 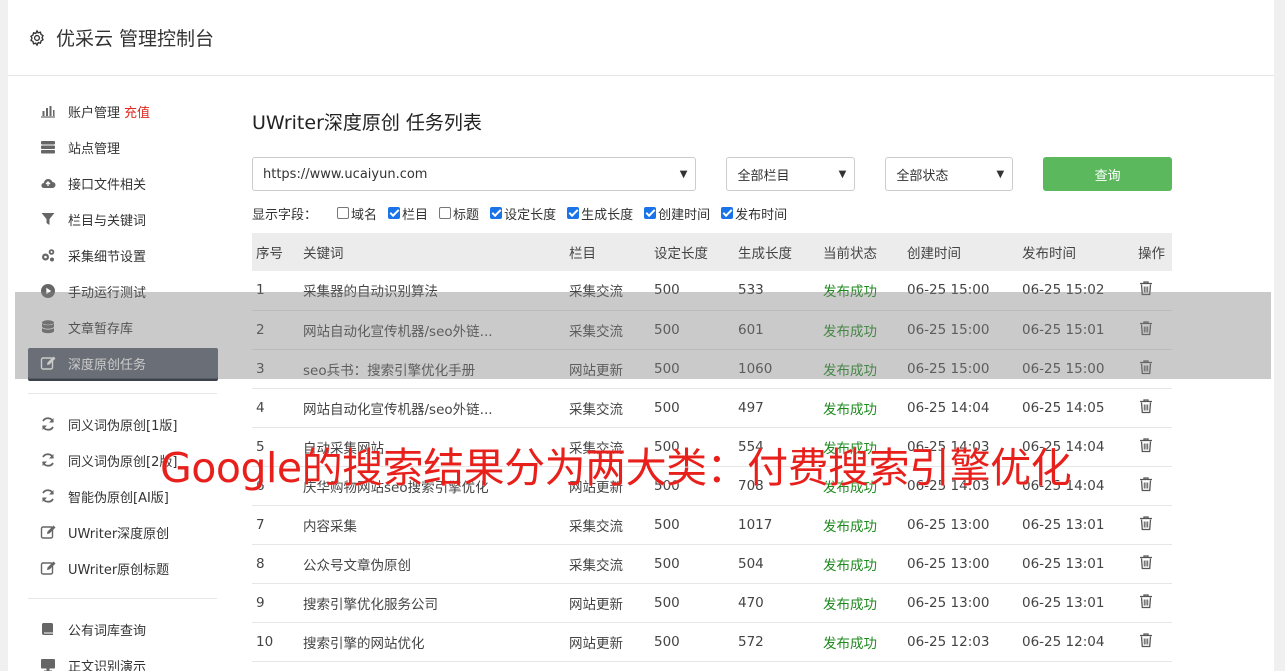 I want to click on table-cell: 内容采集, so click(x=432, y=524).